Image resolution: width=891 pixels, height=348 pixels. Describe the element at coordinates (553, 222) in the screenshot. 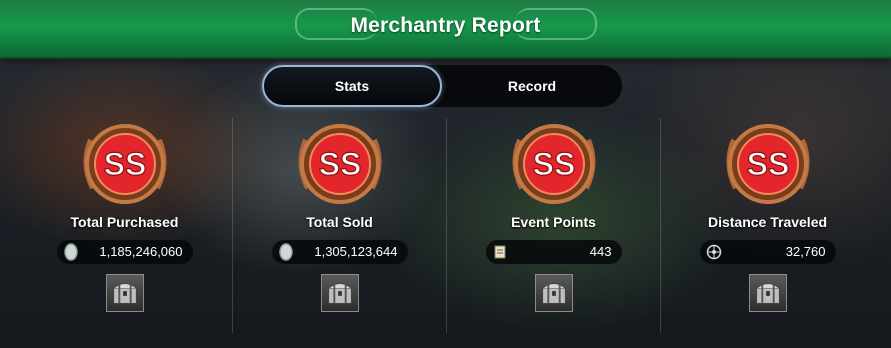

I see `stat-label: Event Points` at that location.